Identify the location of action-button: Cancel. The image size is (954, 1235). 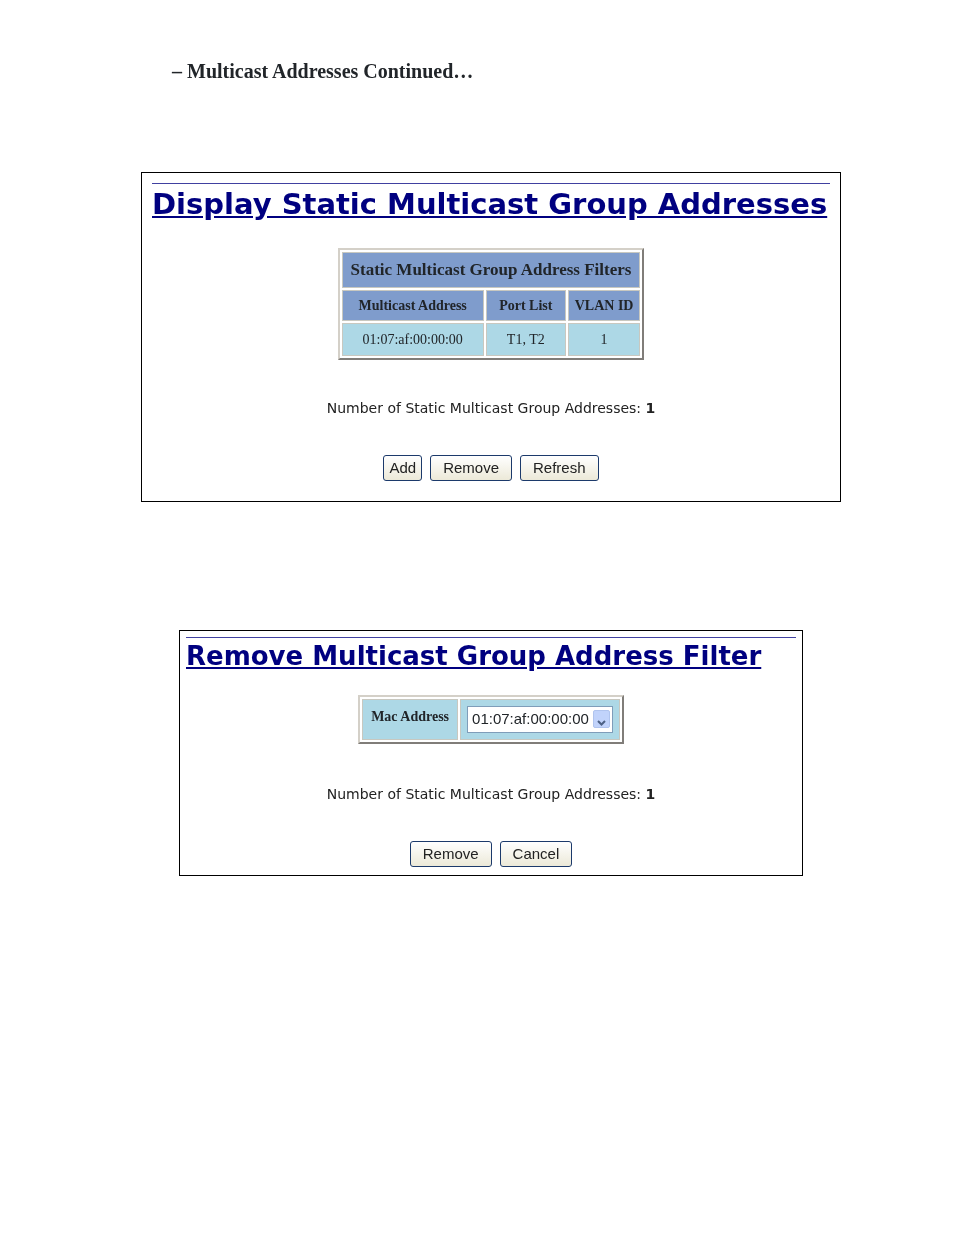
(536, 854).